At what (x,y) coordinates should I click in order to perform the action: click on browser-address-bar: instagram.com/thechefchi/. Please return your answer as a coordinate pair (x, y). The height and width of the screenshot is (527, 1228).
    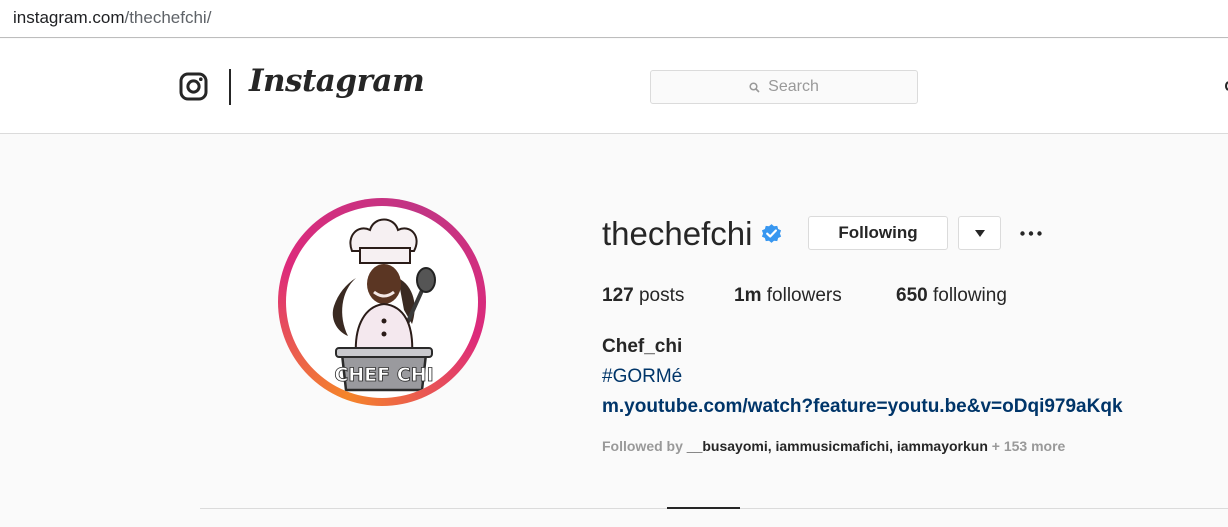
    Looking at the image, I should click on (614, 19).